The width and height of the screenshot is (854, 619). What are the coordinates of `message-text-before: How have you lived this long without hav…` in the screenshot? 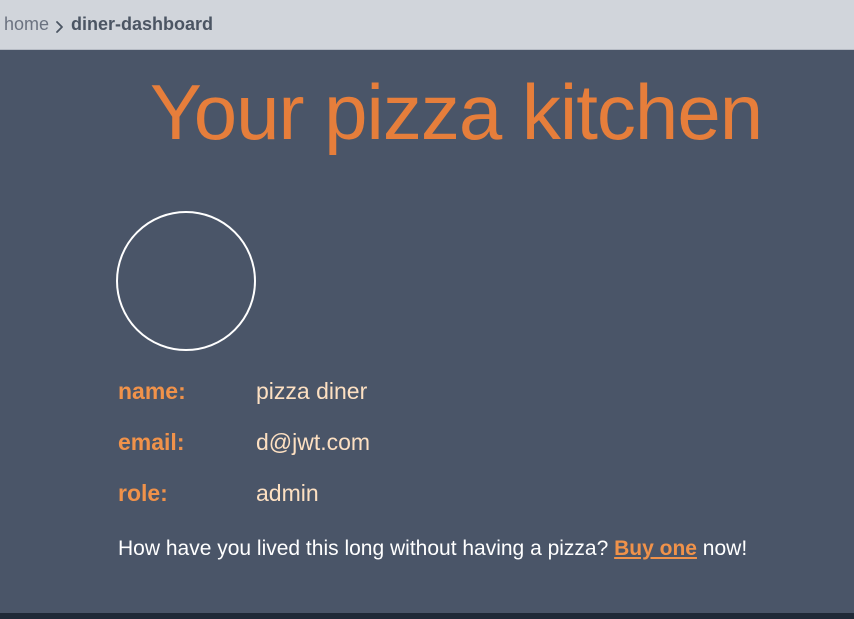 It's located at (366, 548).